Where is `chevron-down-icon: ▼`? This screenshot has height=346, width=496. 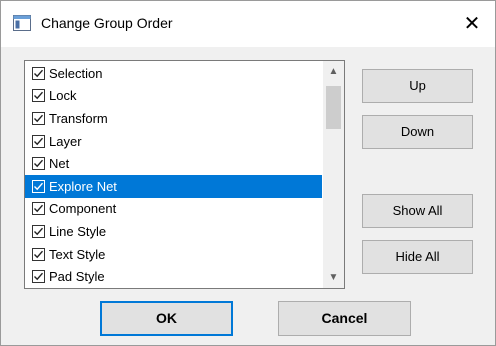 chevron-down-icon: ▼ is located at coordinates (333, 277).